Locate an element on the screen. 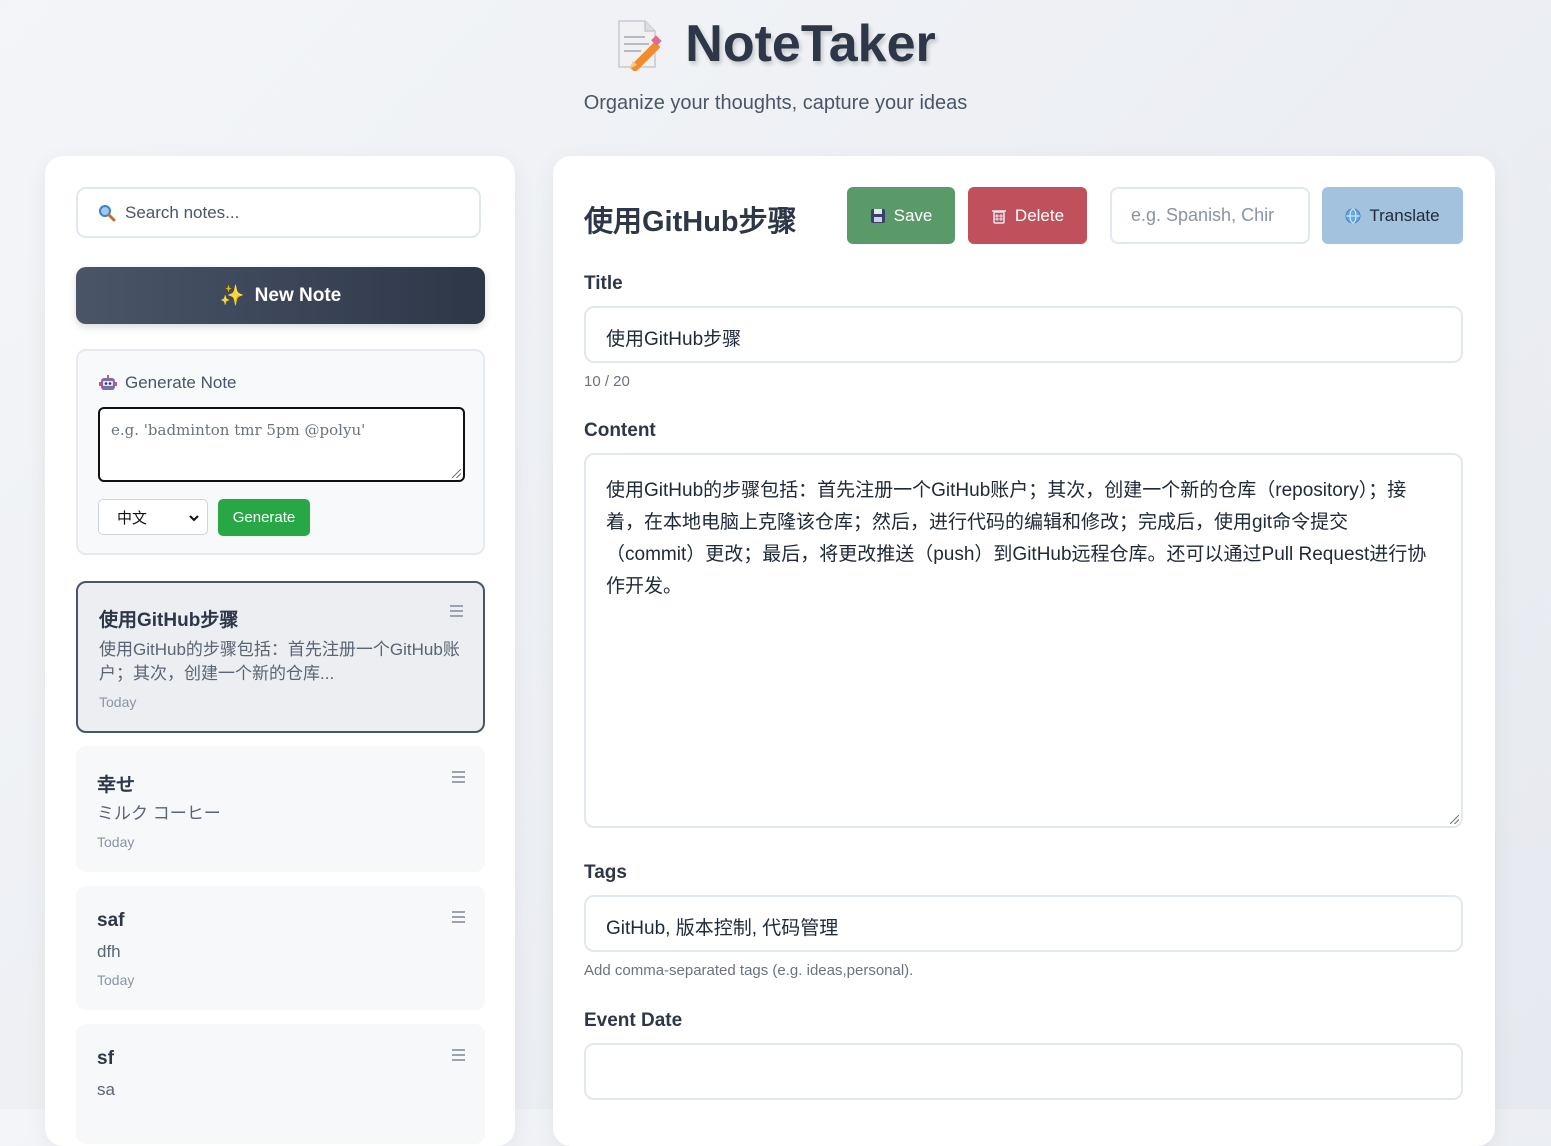 The height and width of the screenshot is (1146, 1551). tags-input-value: GitHub, 版本控制, 代码管理 is located at coordinates (722, 928).